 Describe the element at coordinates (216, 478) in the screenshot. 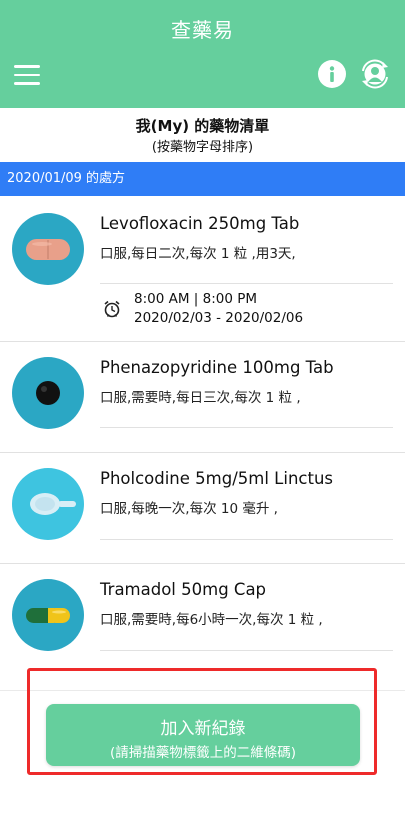

I see `medication-name: Pholcodine 5mg/5ml Linctus` at that location.